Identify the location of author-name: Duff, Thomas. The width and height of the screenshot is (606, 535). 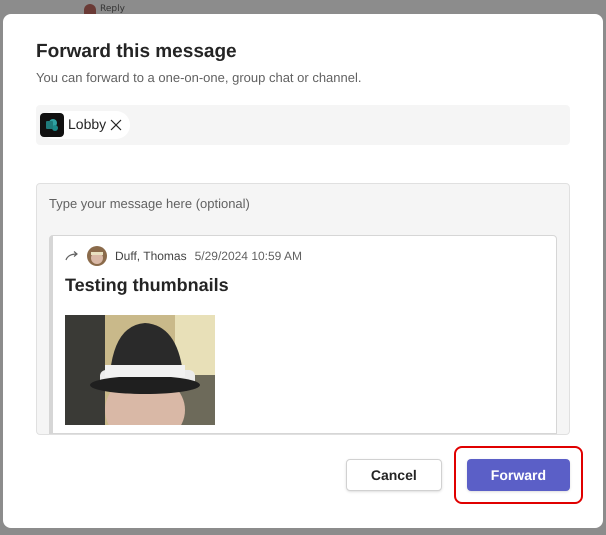
(151, 256).